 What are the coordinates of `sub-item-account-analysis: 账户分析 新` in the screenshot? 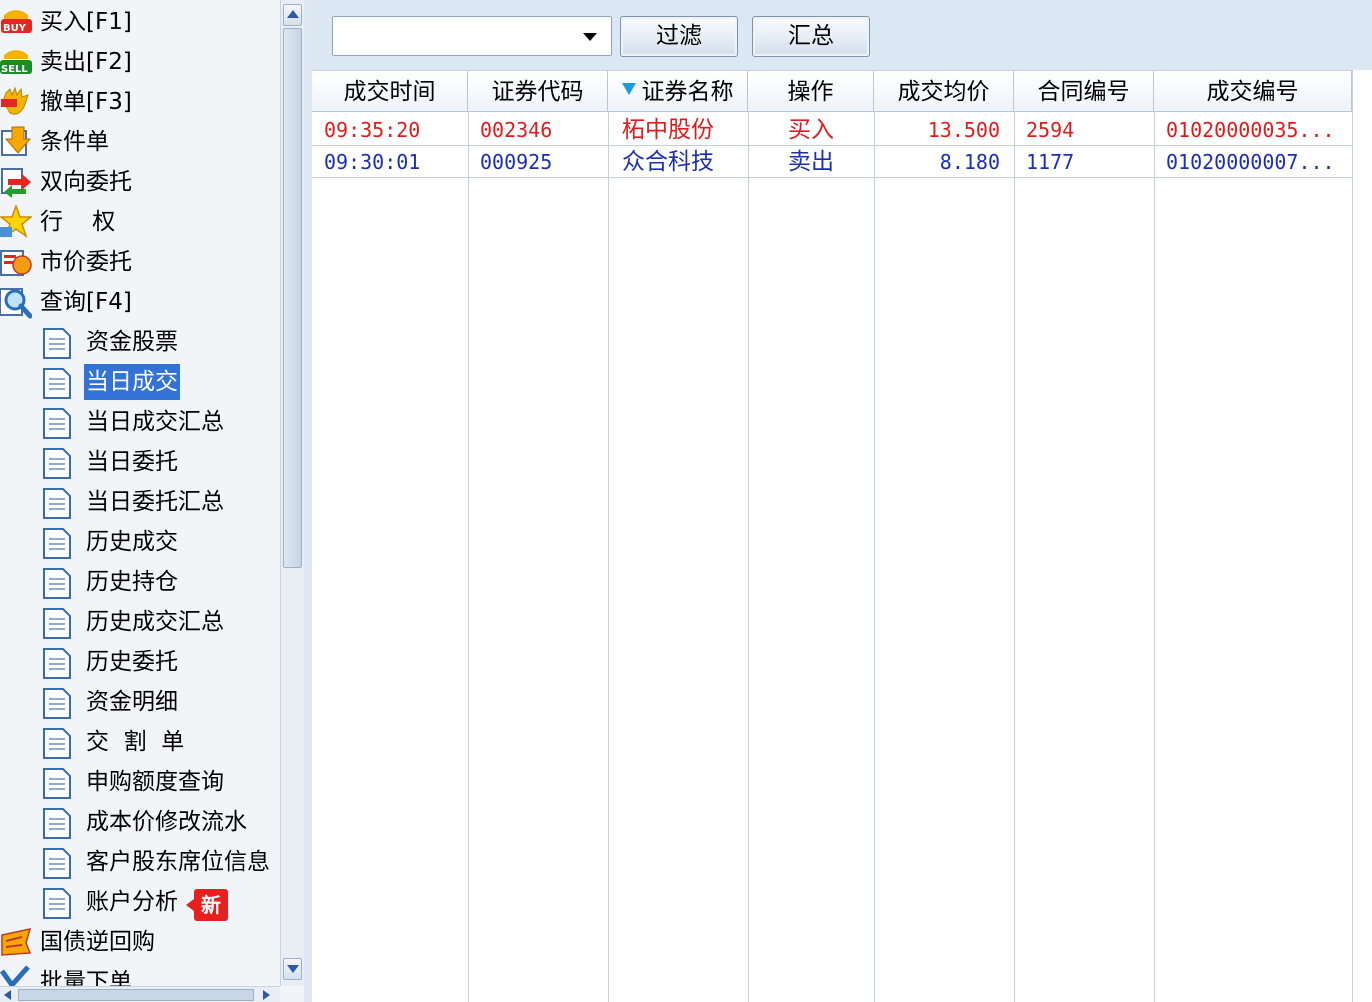 It's located at (140, 902).